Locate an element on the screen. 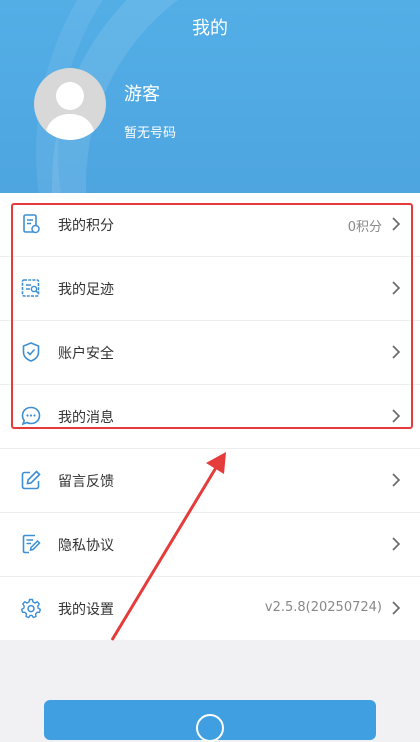 The image size is (420, 742). menu-item-feedback: 留言反馈 is located at coordinates (210, 481).